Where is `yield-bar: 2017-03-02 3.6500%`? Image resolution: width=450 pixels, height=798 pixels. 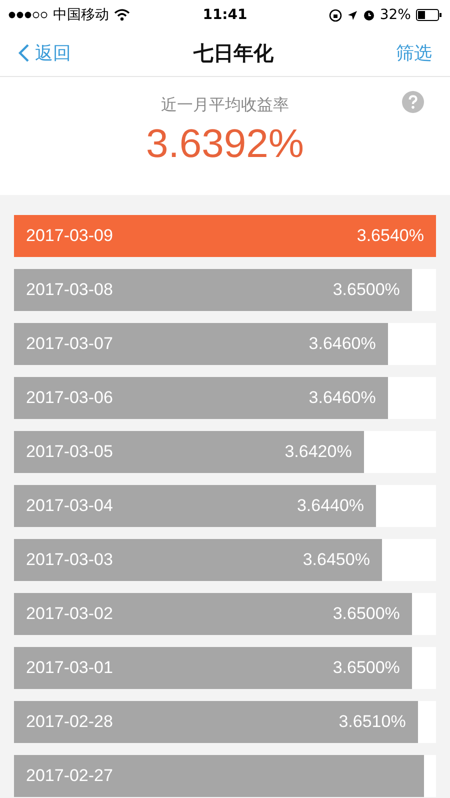
yield-bar: 2017-03-02 3.6500% is located at coordinates (213, 614).